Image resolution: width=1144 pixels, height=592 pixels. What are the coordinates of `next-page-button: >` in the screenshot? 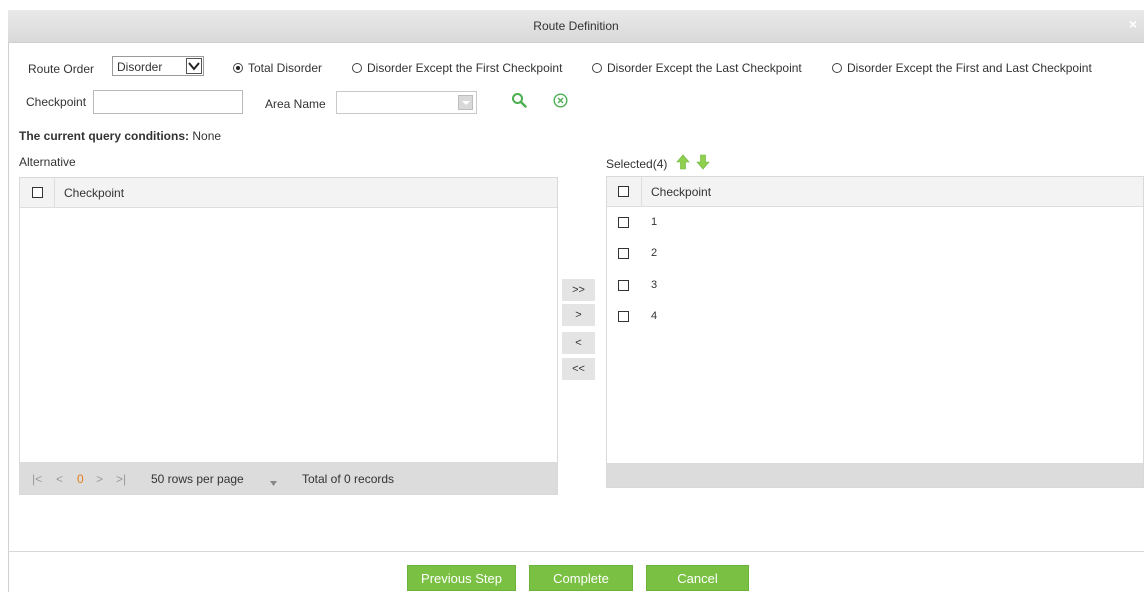 It's located at (99, 479).